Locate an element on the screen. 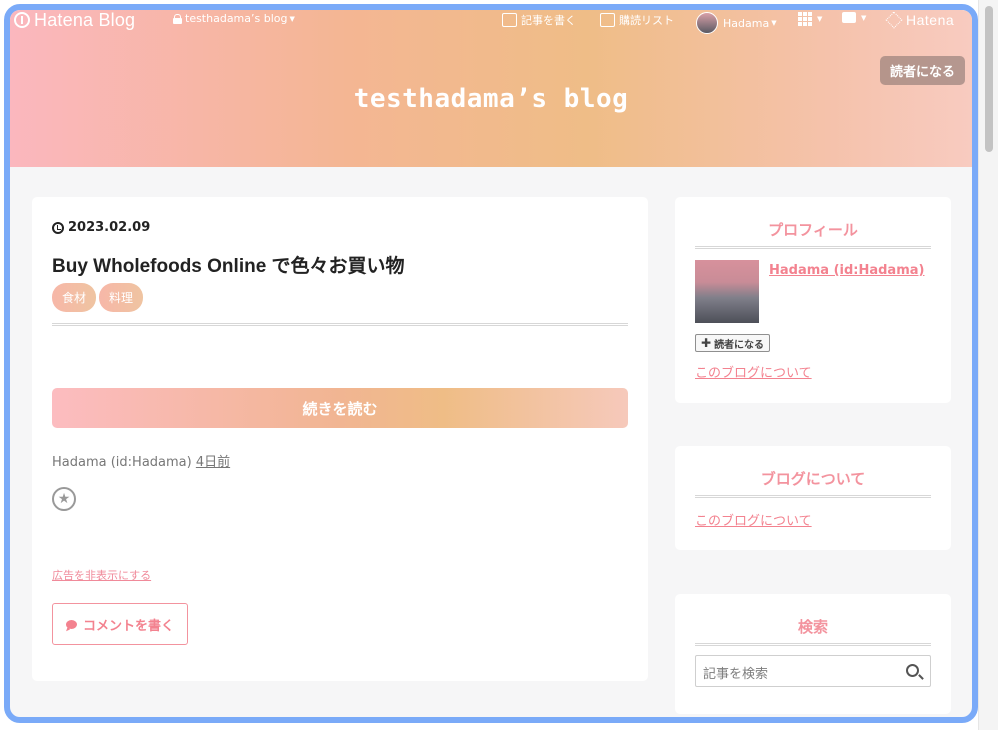 The image size is (998, 730). about-widget-title: ブログについて is located at coordinates (813, 479).